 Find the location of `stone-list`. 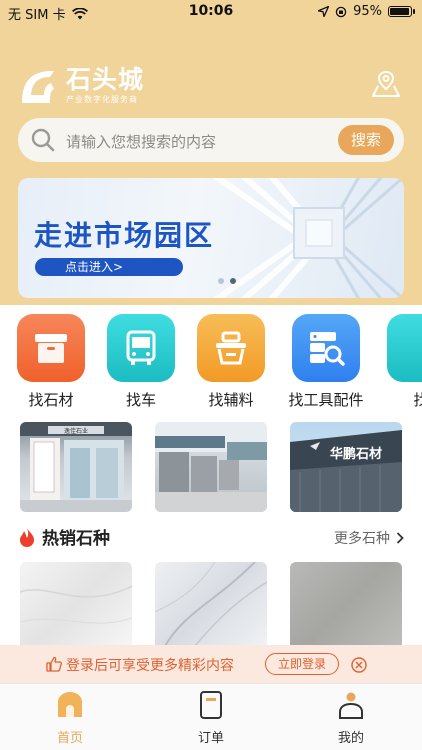

stone-list is located at coordinates (211, 604).